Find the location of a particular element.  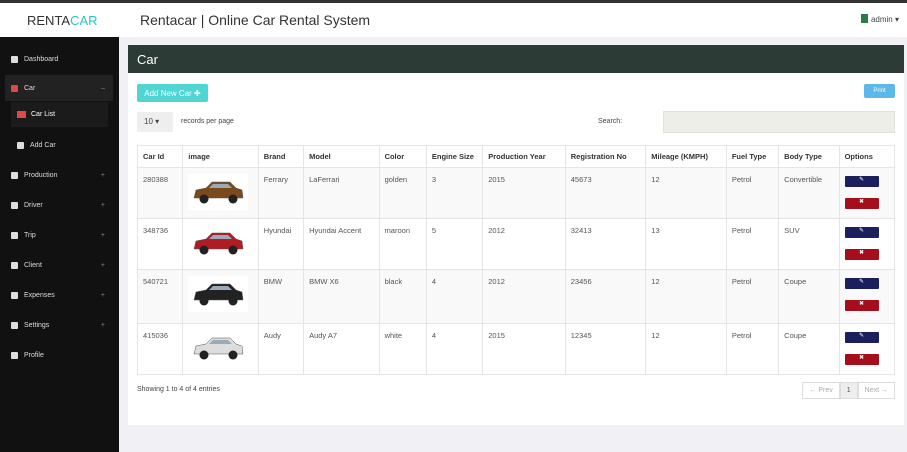

cell-brand: Hyundai is located at coordinates (281, 244).